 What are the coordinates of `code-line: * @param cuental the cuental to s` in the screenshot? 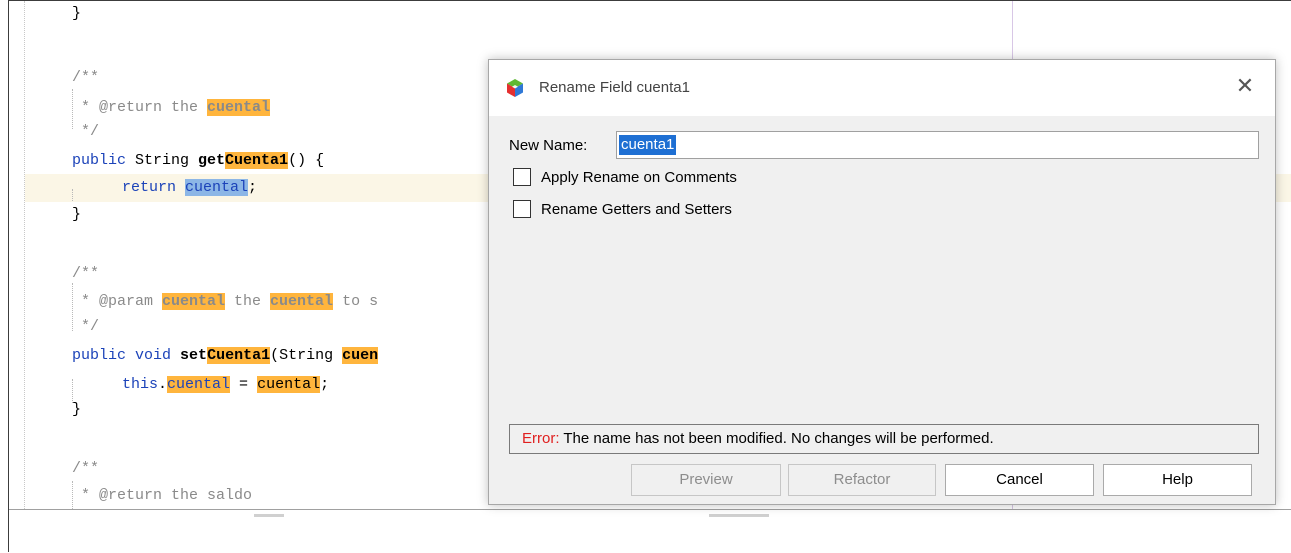 It's located at (225, 301).